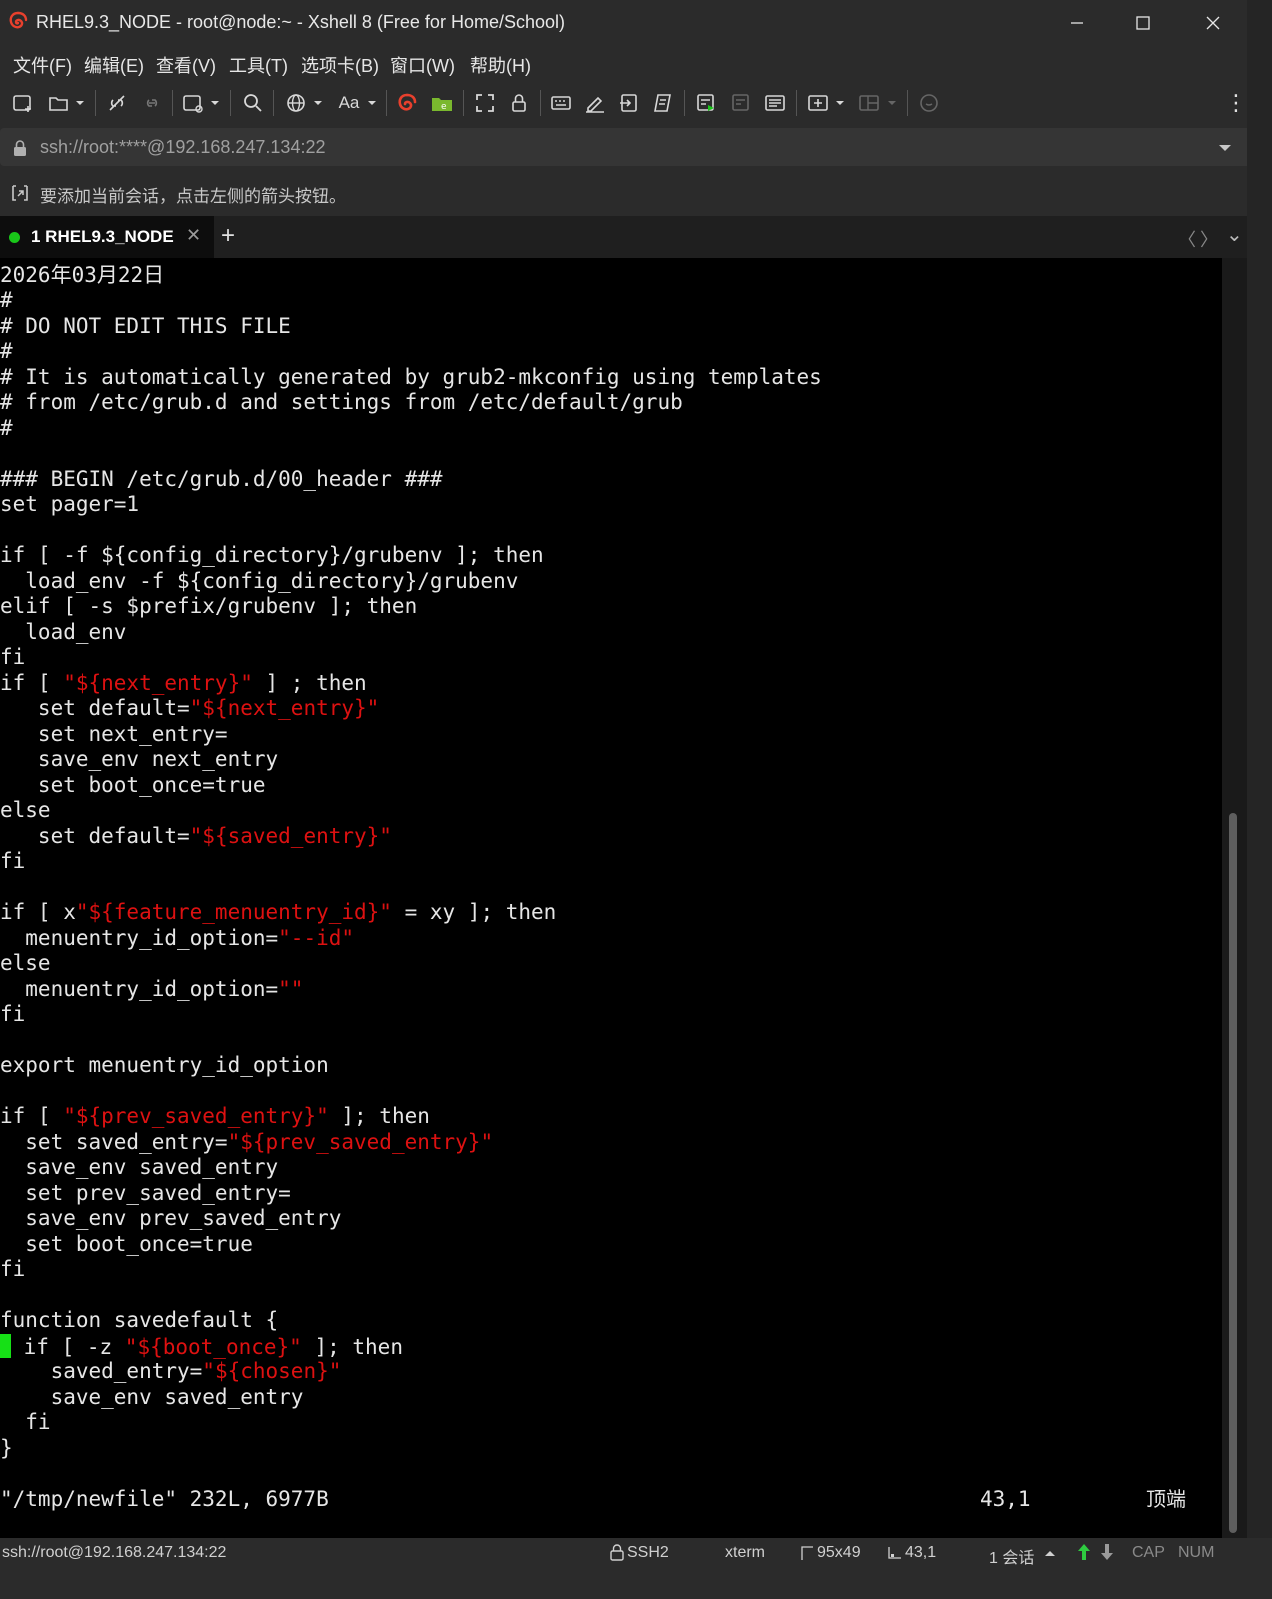  Describe the element at coordinates (139, 759) in the screenshot. I see `terminal-line: save_env next_entry` at that location.